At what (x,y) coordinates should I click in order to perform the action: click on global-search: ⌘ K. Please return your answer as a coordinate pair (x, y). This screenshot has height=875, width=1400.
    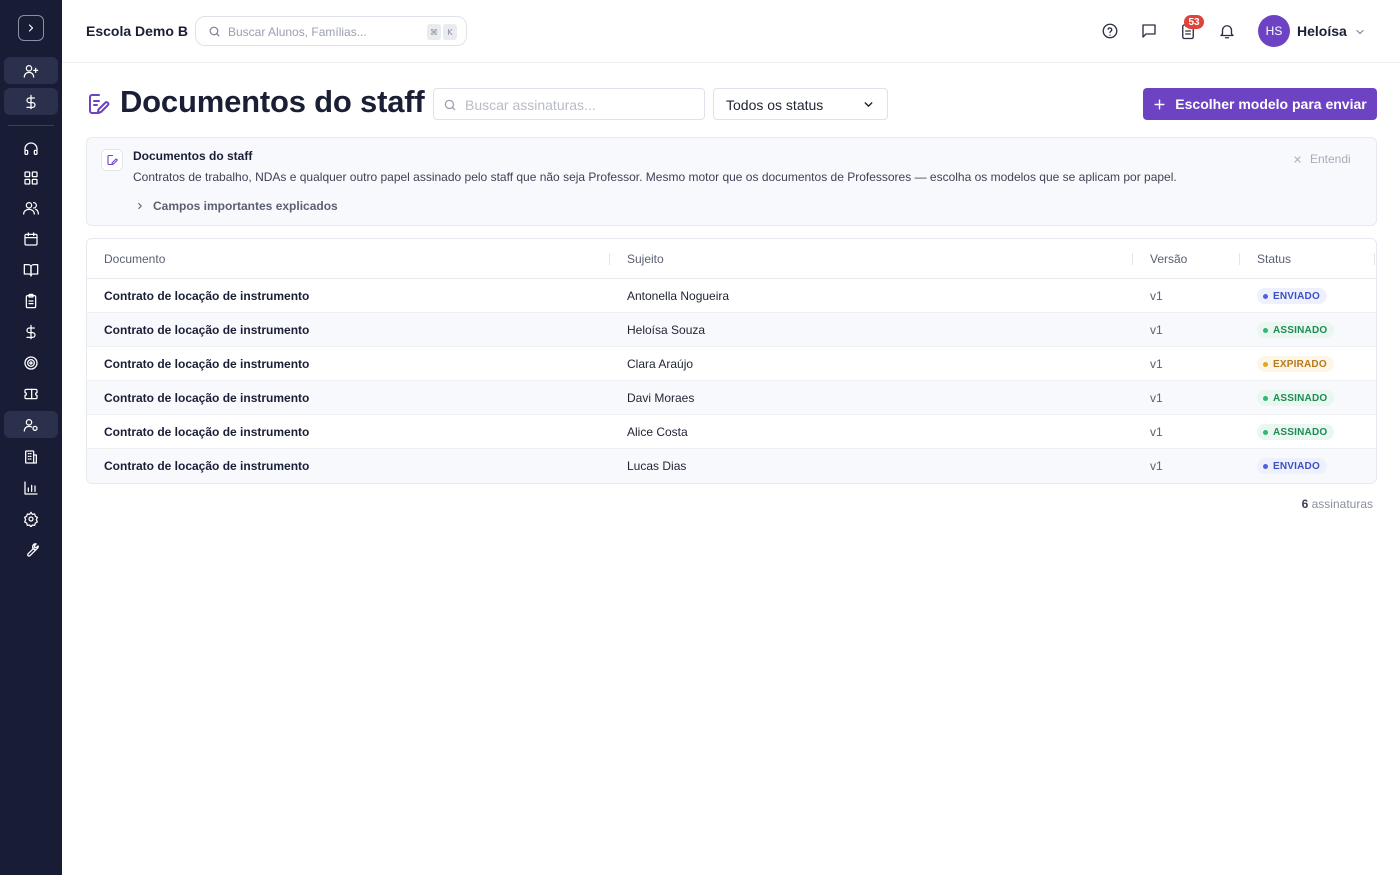
    Looking at the image, I should click on (331, 31).